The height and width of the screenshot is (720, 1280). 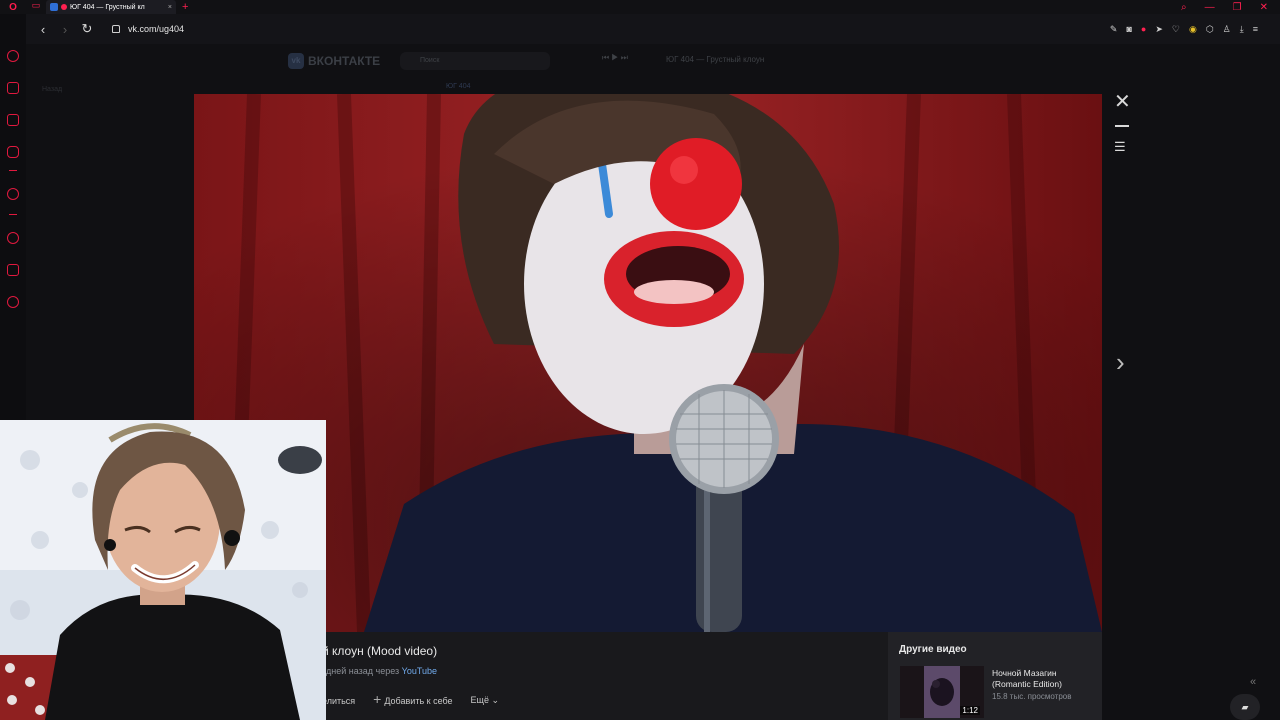 What do you see at coordinates (1114, 29) in the screenshot?
I see `edit-icon: ✎` at bounding box center [1114, 29].